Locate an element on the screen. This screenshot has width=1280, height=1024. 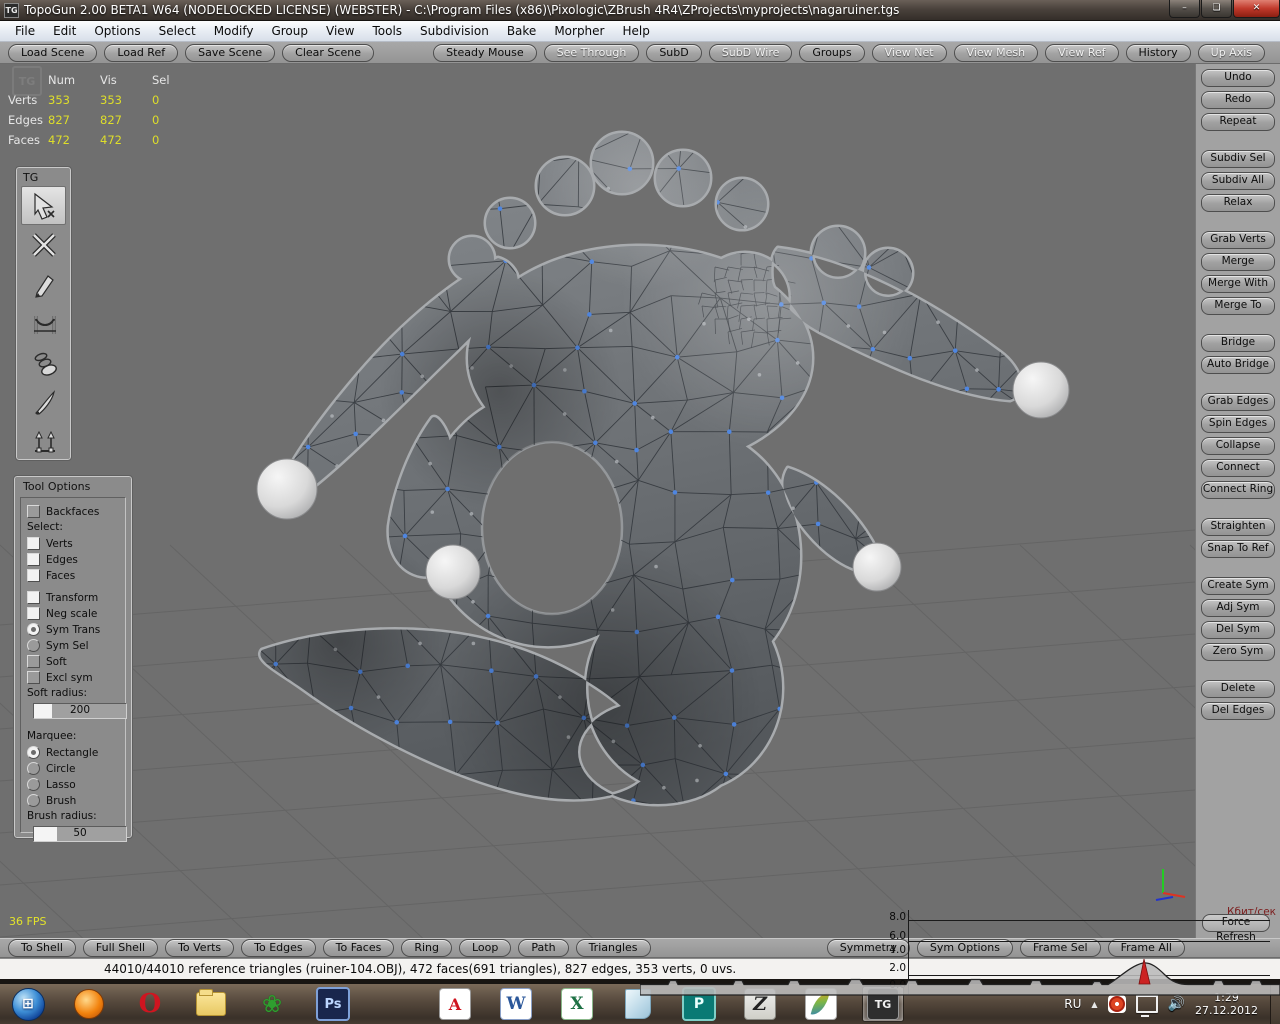
bb-btn-symmetry: Symmetry is located at coordinates (868, 948).